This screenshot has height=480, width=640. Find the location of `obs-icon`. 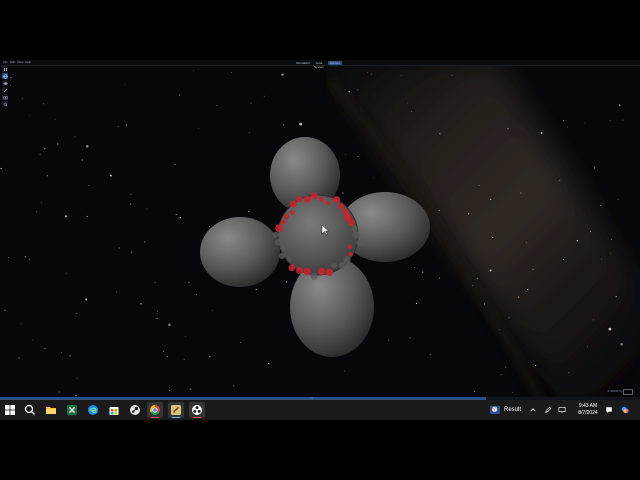

obs-icon is located at coordinates (197, 410).